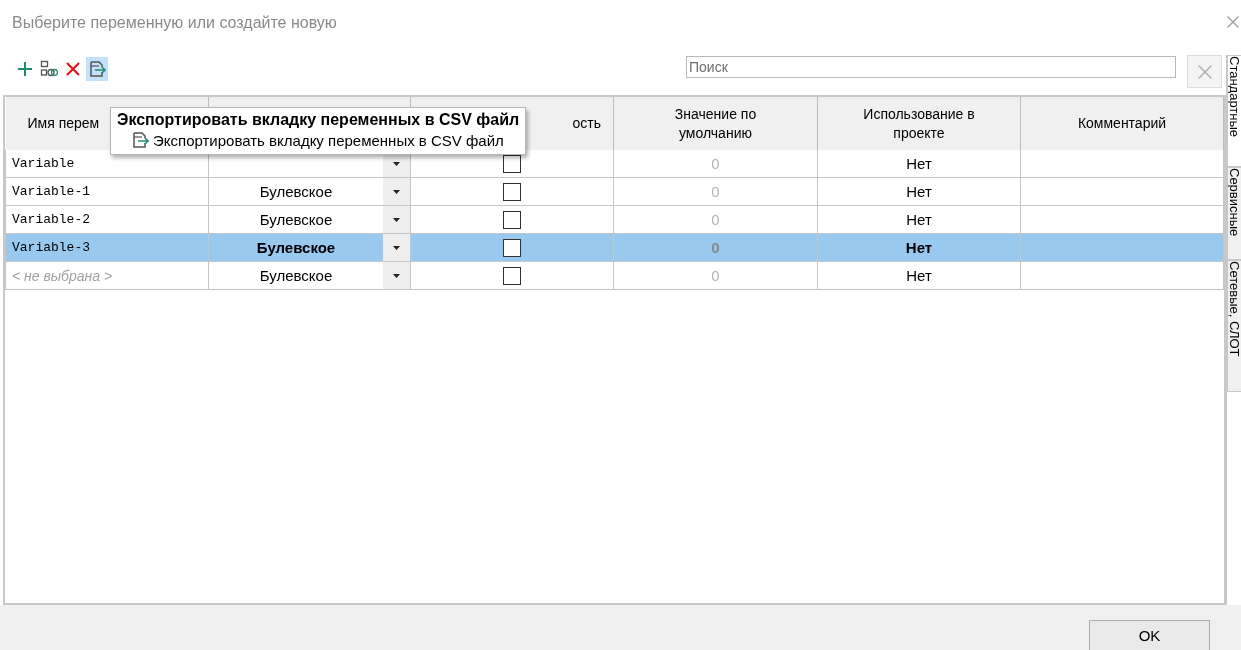 The width and height of the screenshot is (1241, 650). I want to click on window-title: Выберите переменную или создайте новую, so click(174, 23).